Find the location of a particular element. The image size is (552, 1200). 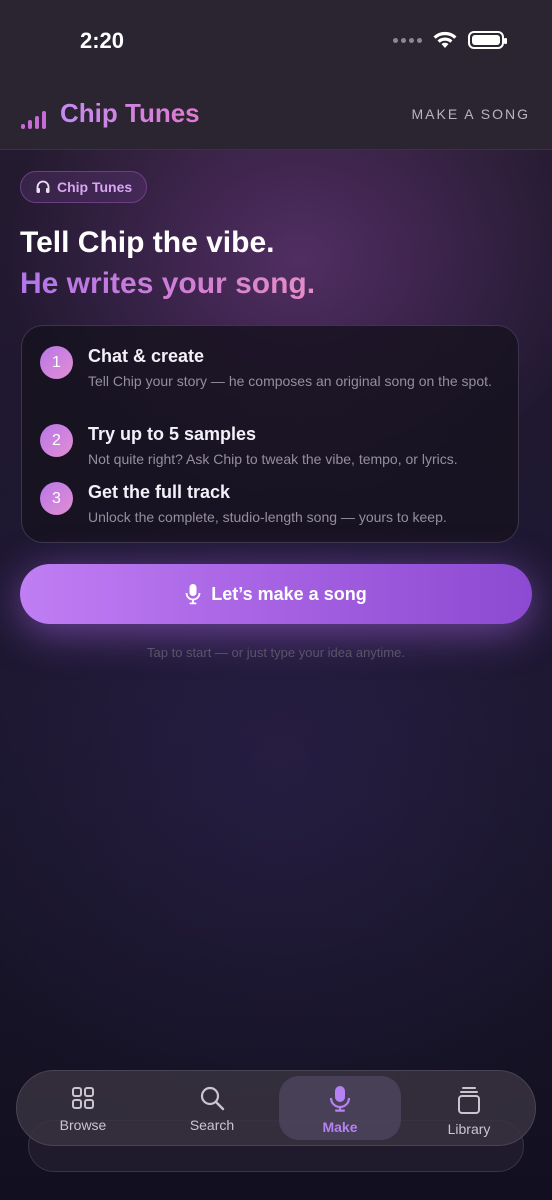

make-song-button: Let’s make a song is located at coordinates (276, 594).